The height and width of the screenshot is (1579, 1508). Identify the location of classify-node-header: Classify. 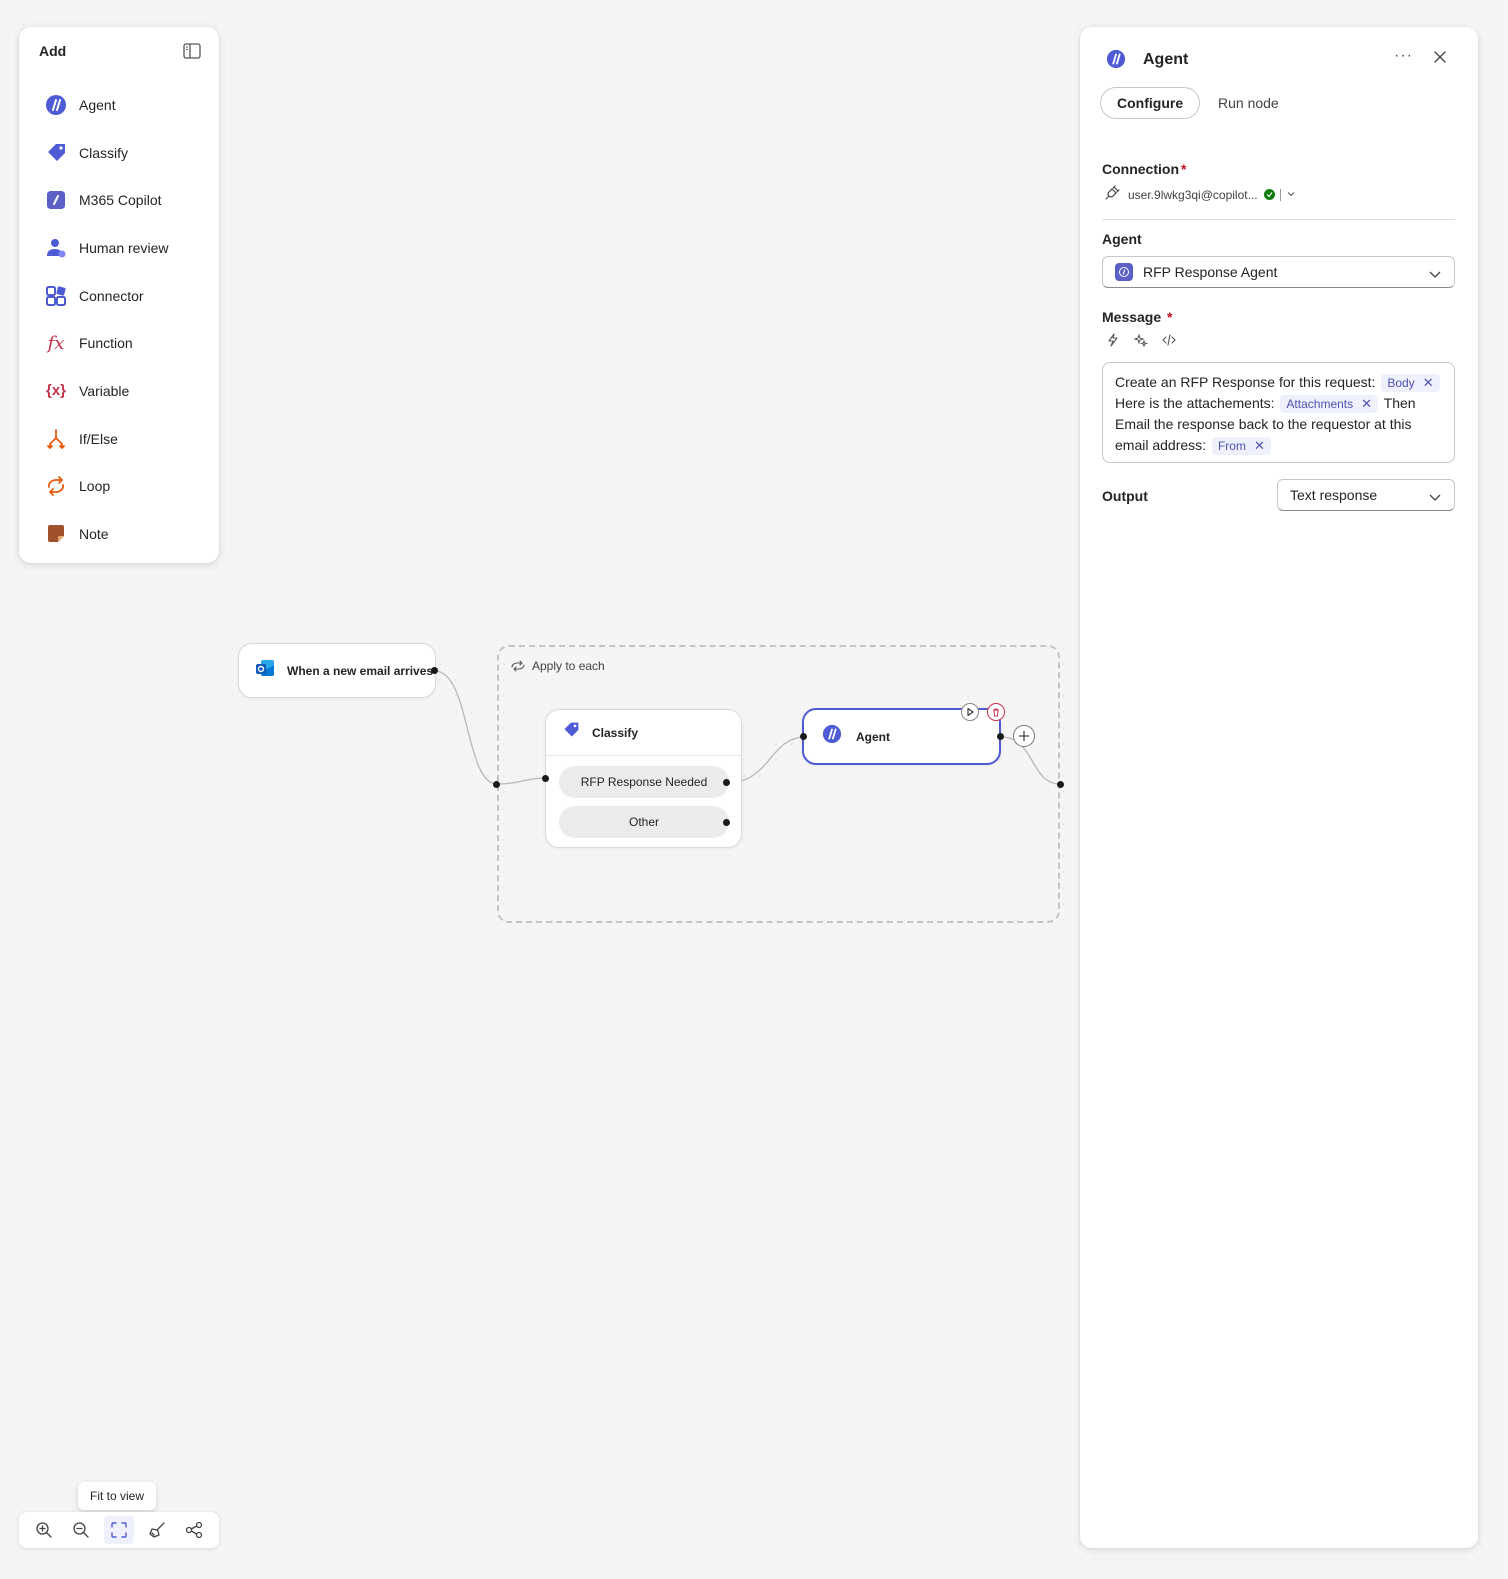
(643, 733).